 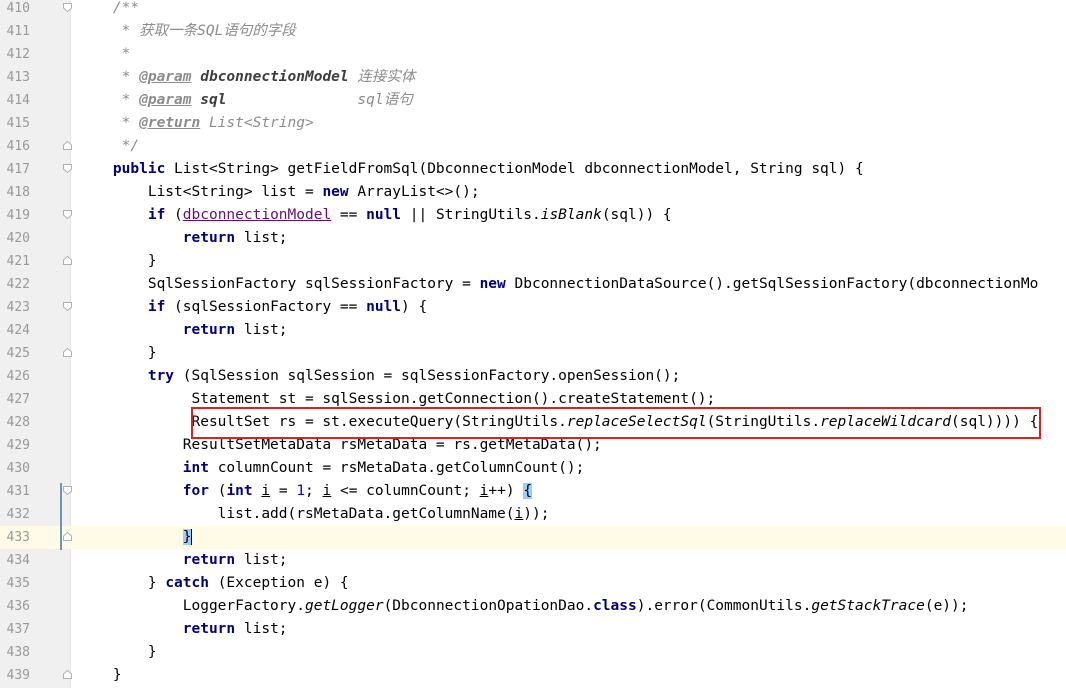 What do you see at coordinates (239, 491) in the screenshot?
I see `code-token: int` at bounding box center [239, 491].